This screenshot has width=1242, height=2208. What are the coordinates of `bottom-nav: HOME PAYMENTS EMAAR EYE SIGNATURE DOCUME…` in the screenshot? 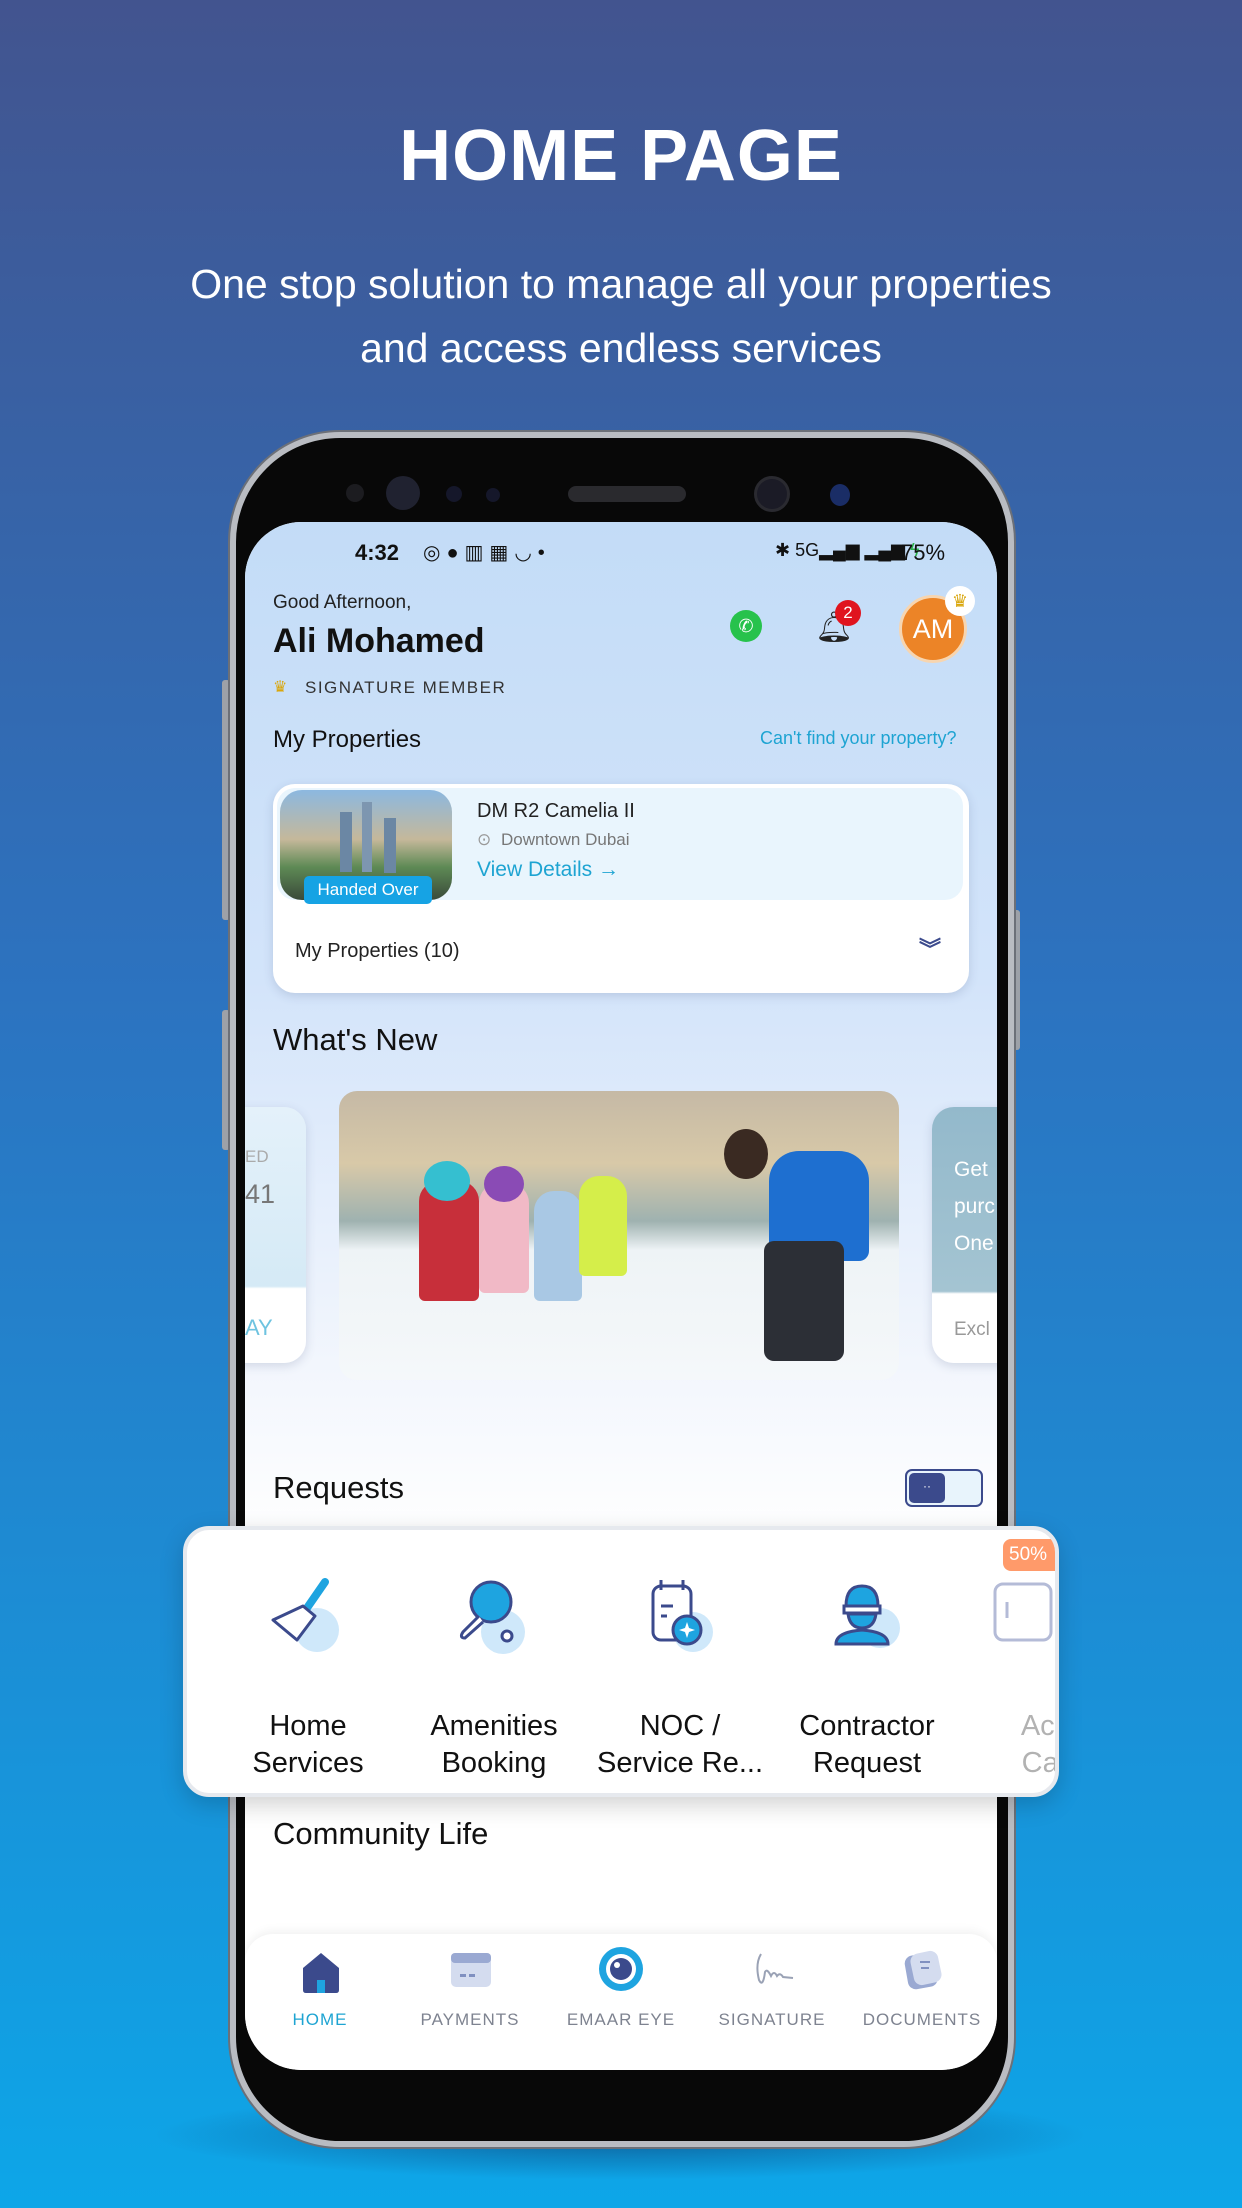 It's located at (621, 2002).